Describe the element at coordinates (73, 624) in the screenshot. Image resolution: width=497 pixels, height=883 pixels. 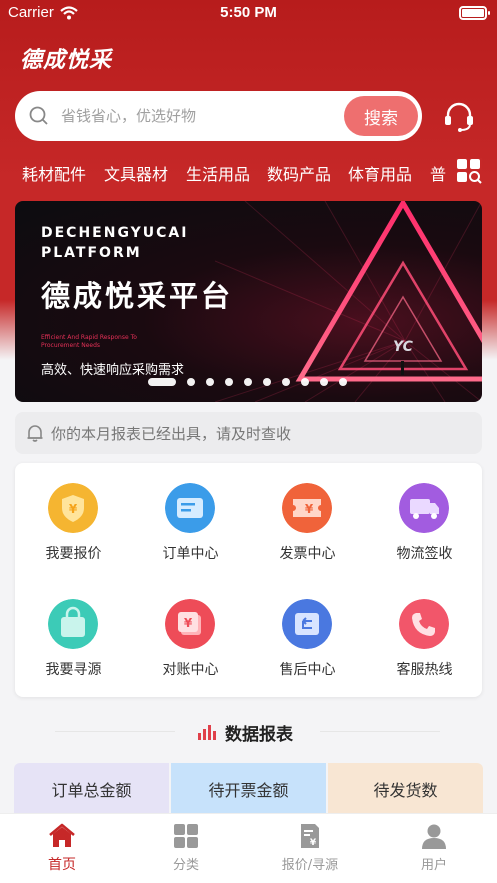
I see `shopping-bag-icon` at that location.